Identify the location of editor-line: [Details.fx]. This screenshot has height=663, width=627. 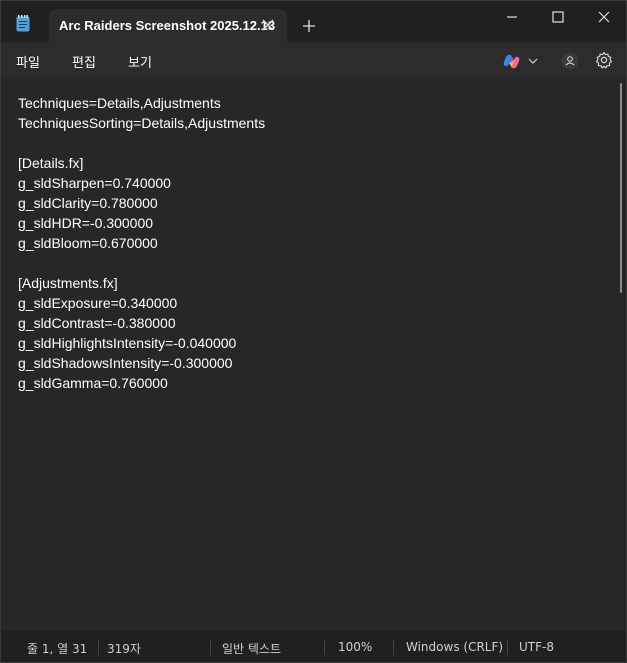
(51, 163).